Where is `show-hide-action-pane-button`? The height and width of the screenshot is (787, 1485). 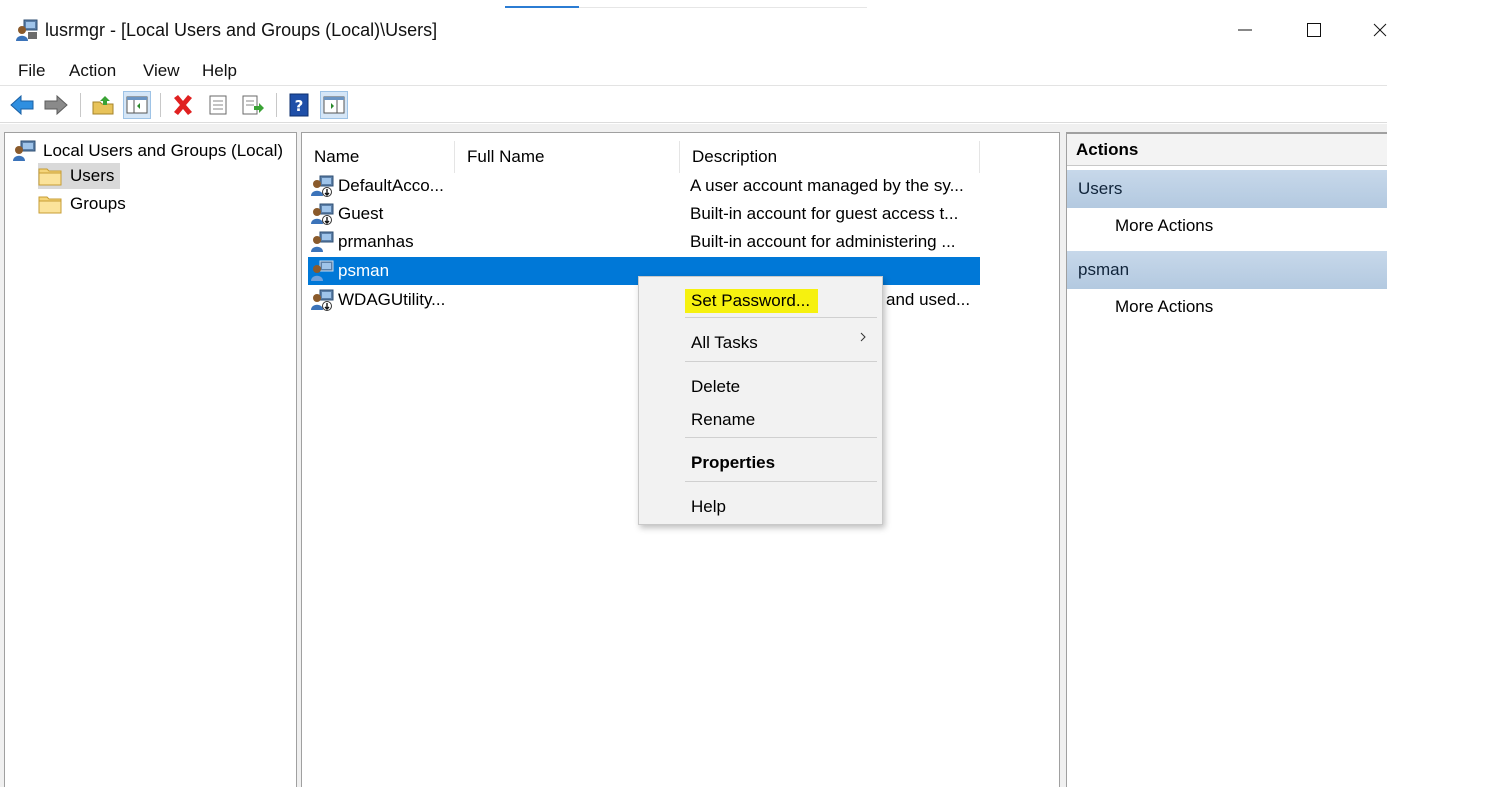
show-hide-action-pane-button is located at coordinates (334, 105).